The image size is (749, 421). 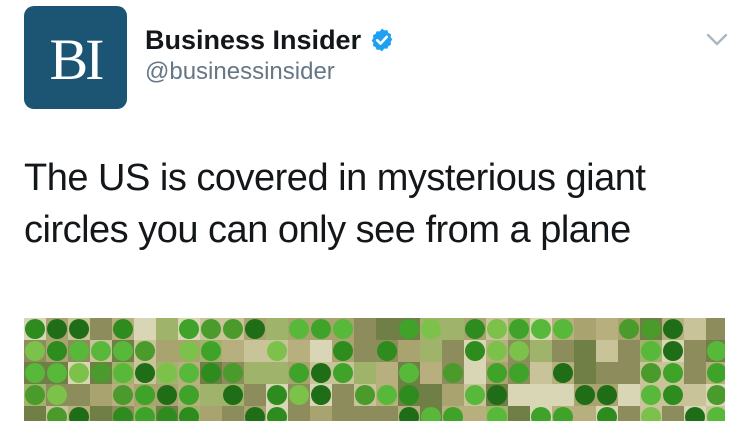 I want to click on author-name-row: Business Insider, so click(x=270, y=40).